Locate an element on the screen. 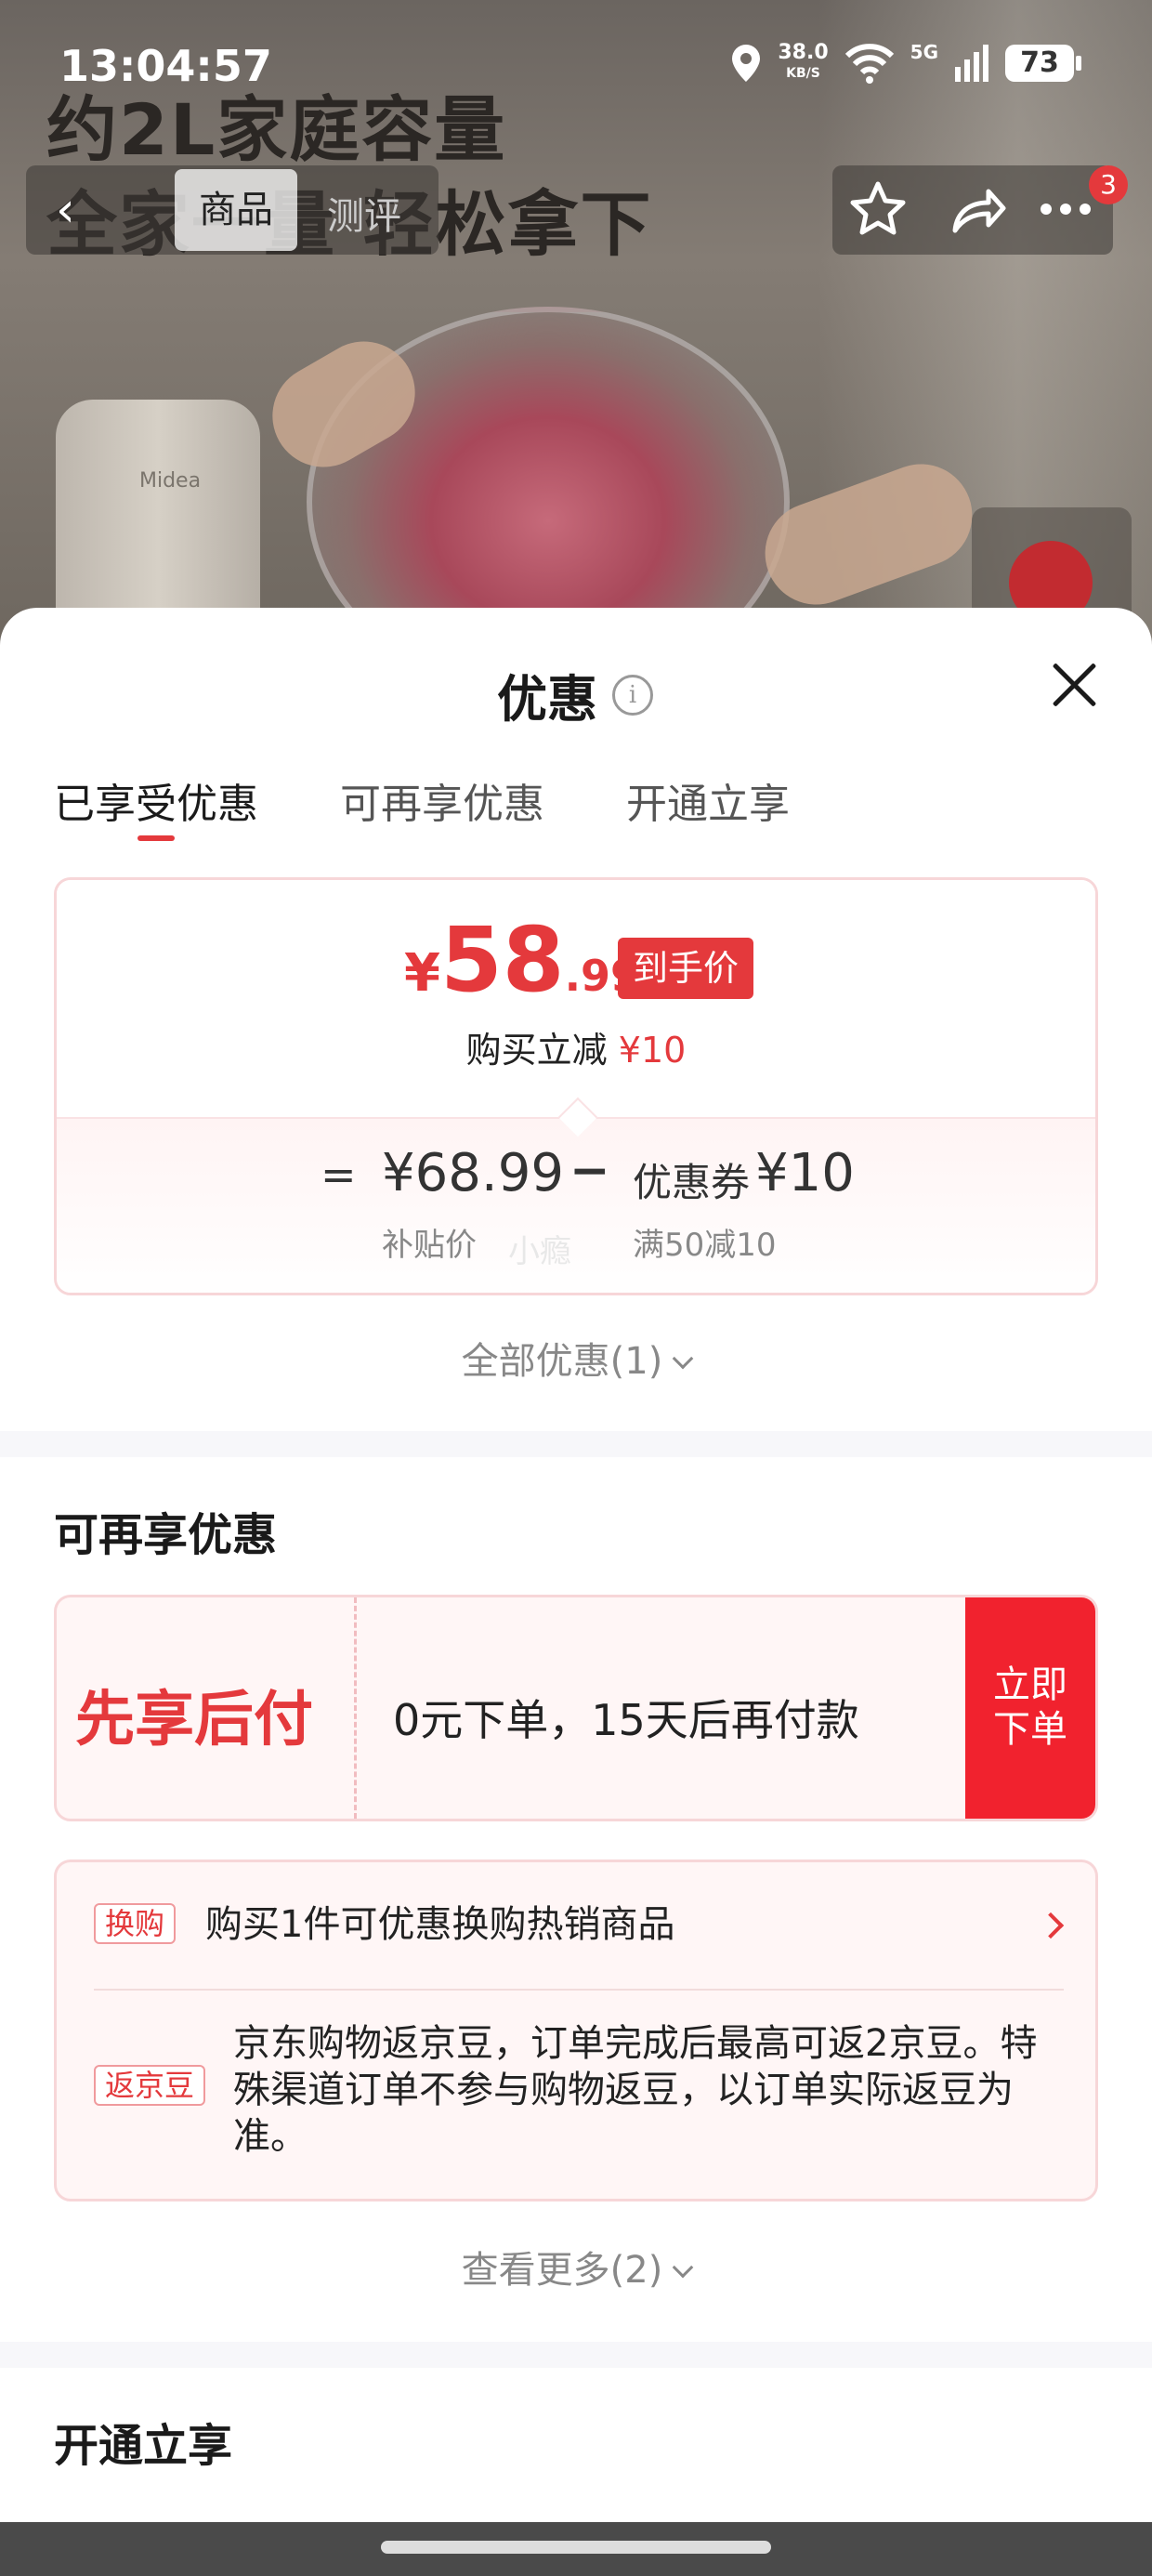  sheet-title: 优惠 is located at coordinates (547, 699).